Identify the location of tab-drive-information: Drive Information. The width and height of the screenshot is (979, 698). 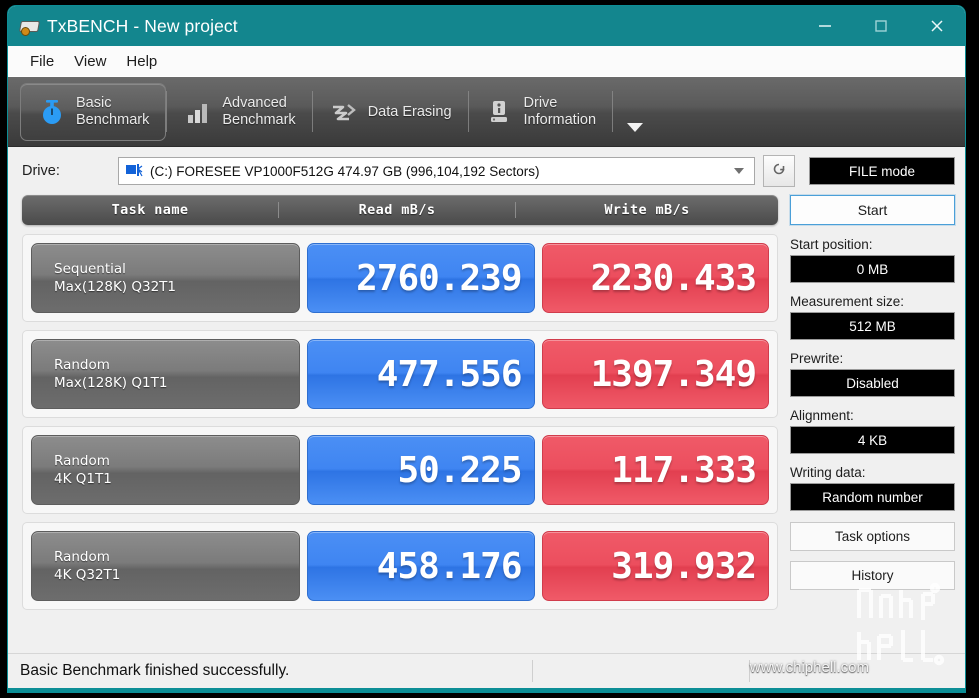
(541, 112).